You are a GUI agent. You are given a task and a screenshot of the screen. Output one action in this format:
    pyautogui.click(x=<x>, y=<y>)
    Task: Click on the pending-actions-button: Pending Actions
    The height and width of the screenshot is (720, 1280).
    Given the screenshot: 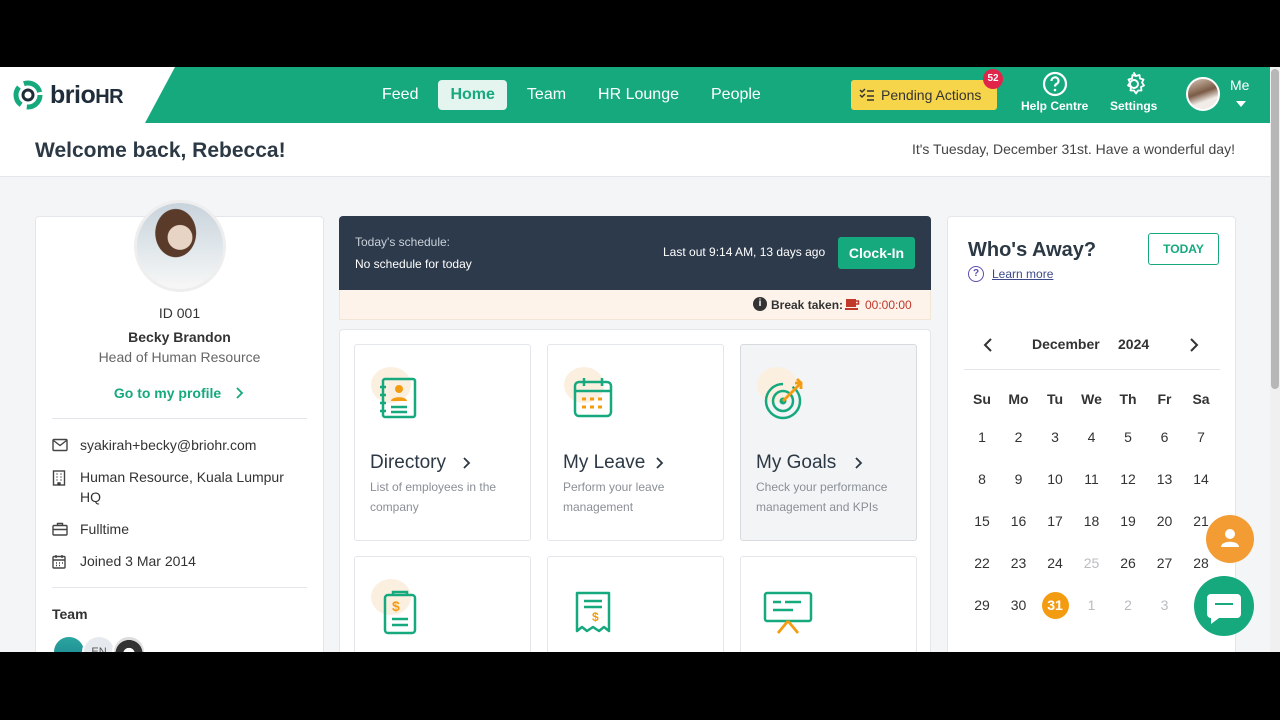 What is the action you would take?
    pyautogui.click(x=924, y=95)
    